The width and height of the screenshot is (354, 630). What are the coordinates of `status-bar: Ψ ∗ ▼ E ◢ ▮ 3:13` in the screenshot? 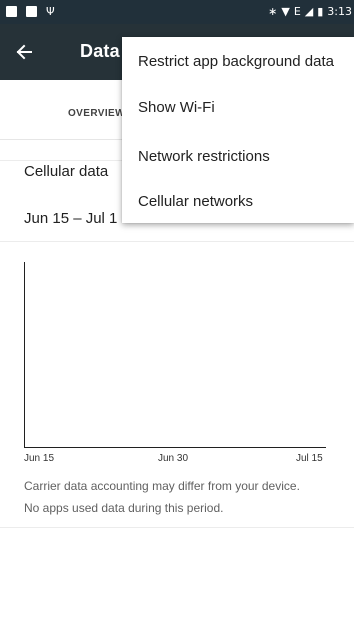 It's located at (177, 12).